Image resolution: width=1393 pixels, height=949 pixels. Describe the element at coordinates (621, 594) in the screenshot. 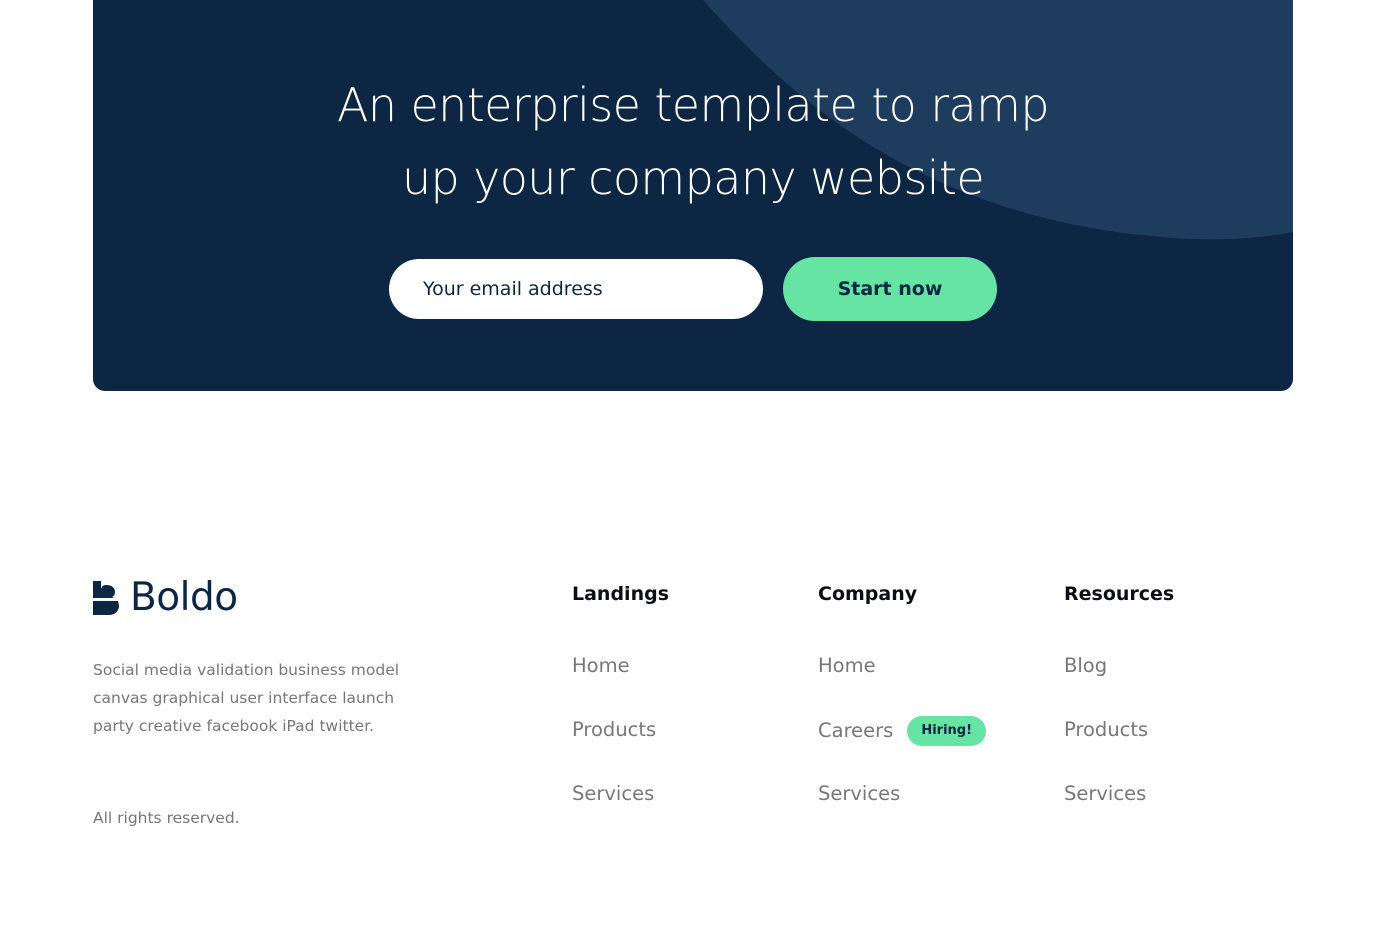

I see `column-heading: Landings` at that location.